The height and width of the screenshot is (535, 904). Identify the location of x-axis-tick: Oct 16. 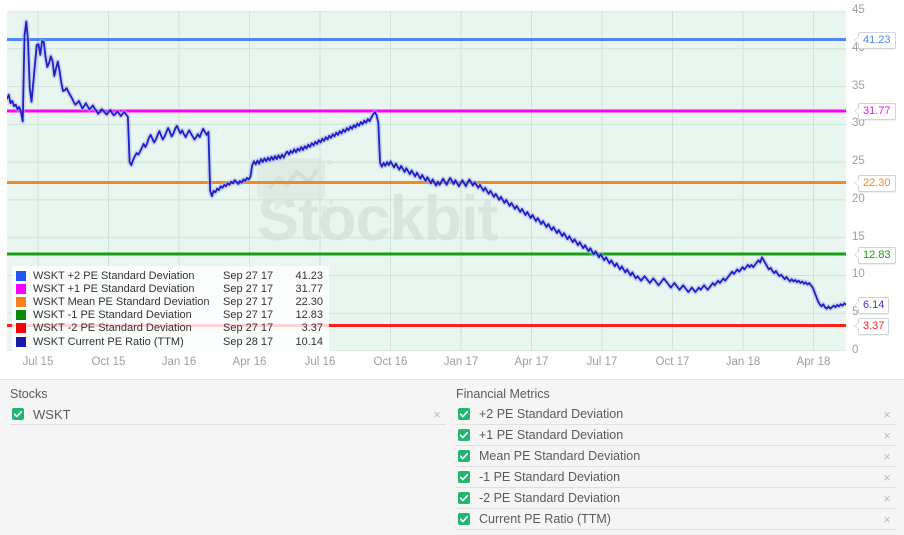
(390, 362).